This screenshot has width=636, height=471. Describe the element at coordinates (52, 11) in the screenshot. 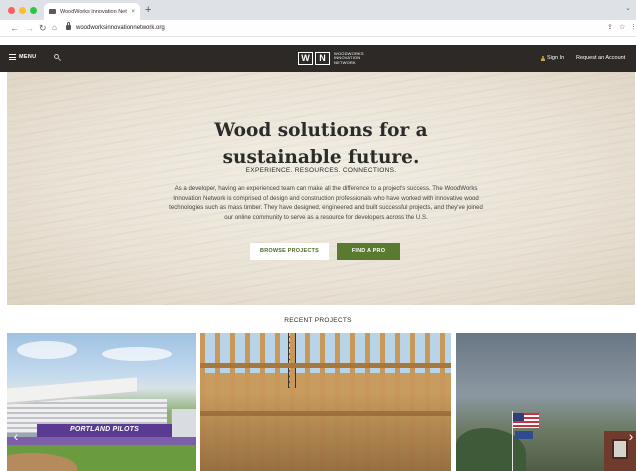

I see `site-favicon-icon` at that location.